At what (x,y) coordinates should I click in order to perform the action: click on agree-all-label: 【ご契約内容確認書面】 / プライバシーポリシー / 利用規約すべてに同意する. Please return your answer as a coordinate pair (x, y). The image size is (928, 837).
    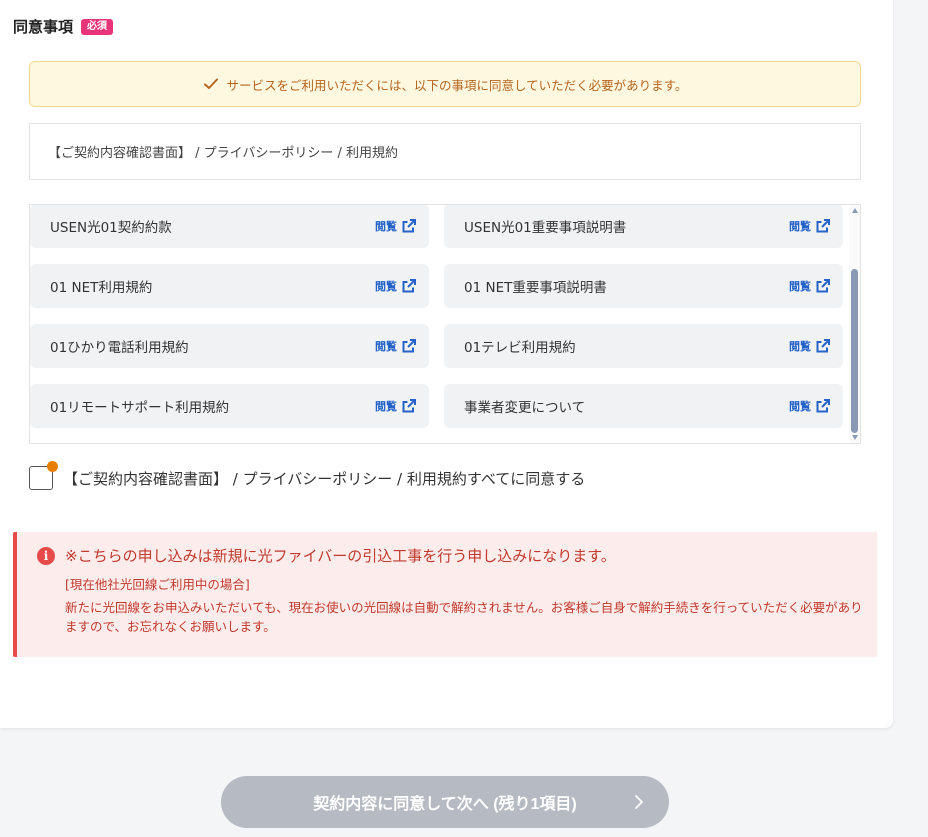
    Looking at the image, I should click on (324, 478).